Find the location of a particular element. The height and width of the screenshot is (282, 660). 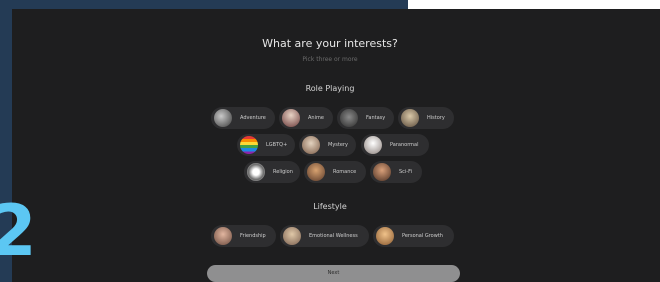

chip-history: History is located at coordinates (426, 118).